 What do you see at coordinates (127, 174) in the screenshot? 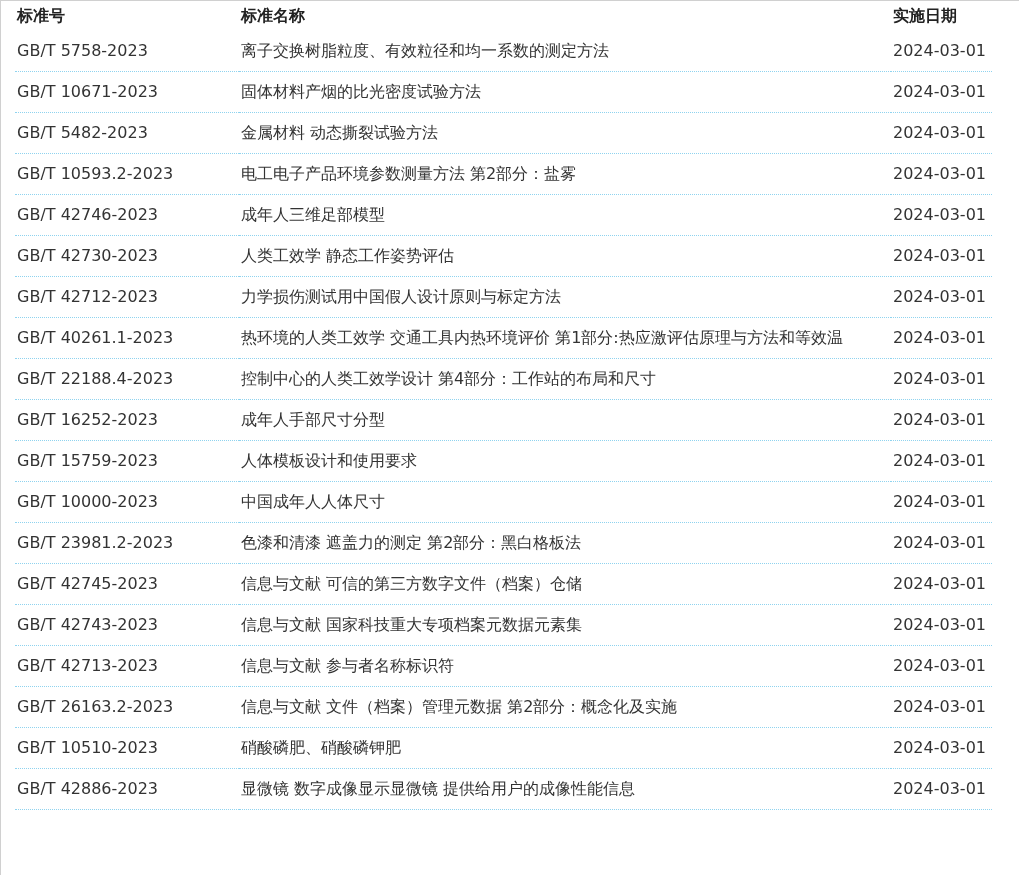
I see `table-cell: GB/T 10593.2-2023` at bounding box center [127, 174].